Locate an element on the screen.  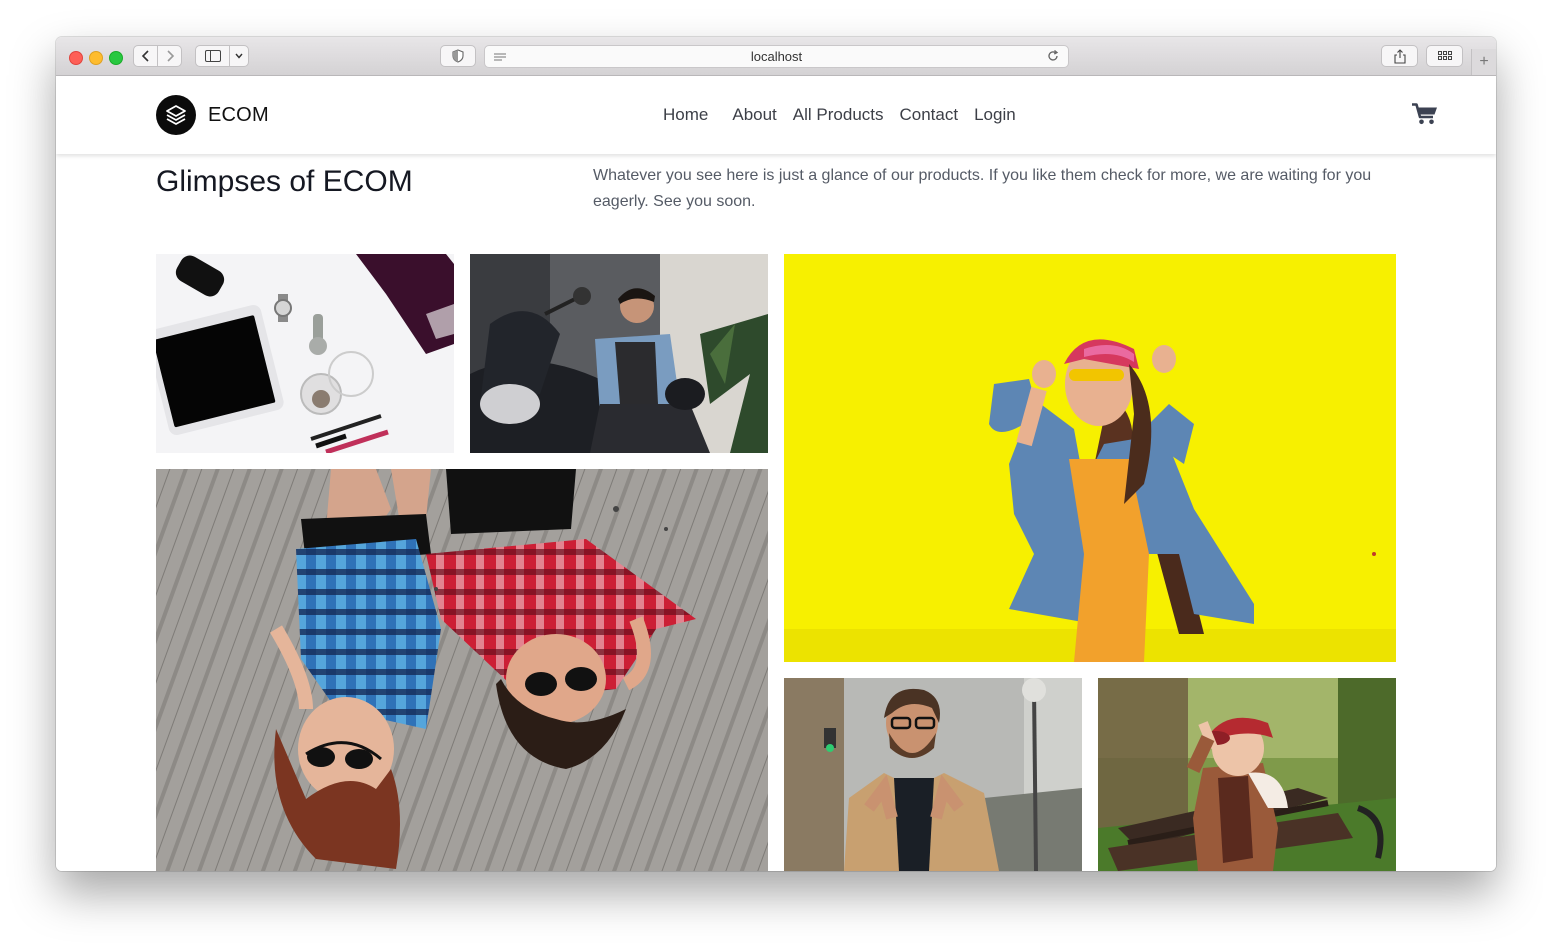
gallery-image-tablet-accessories is located at coordinates (305, 353).